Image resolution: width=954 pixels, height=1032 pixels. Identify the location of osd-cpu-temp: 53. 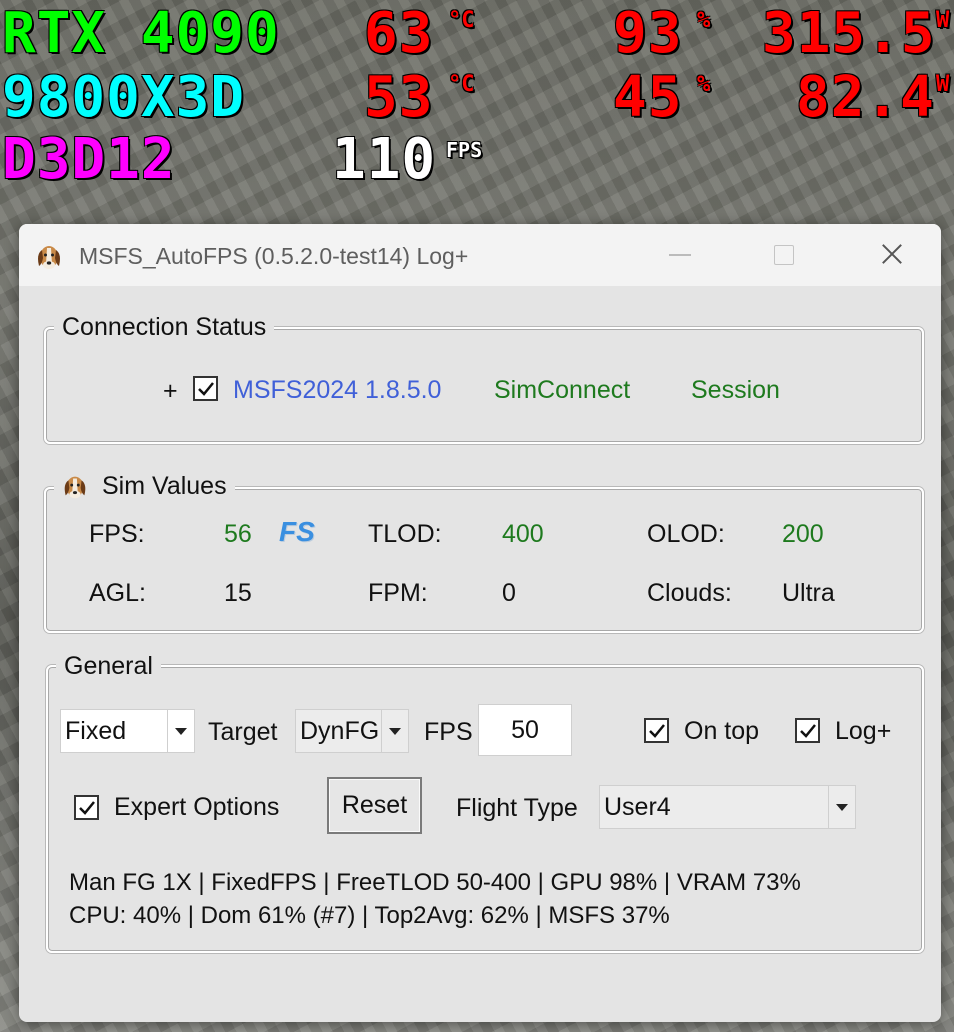
(399, 97).